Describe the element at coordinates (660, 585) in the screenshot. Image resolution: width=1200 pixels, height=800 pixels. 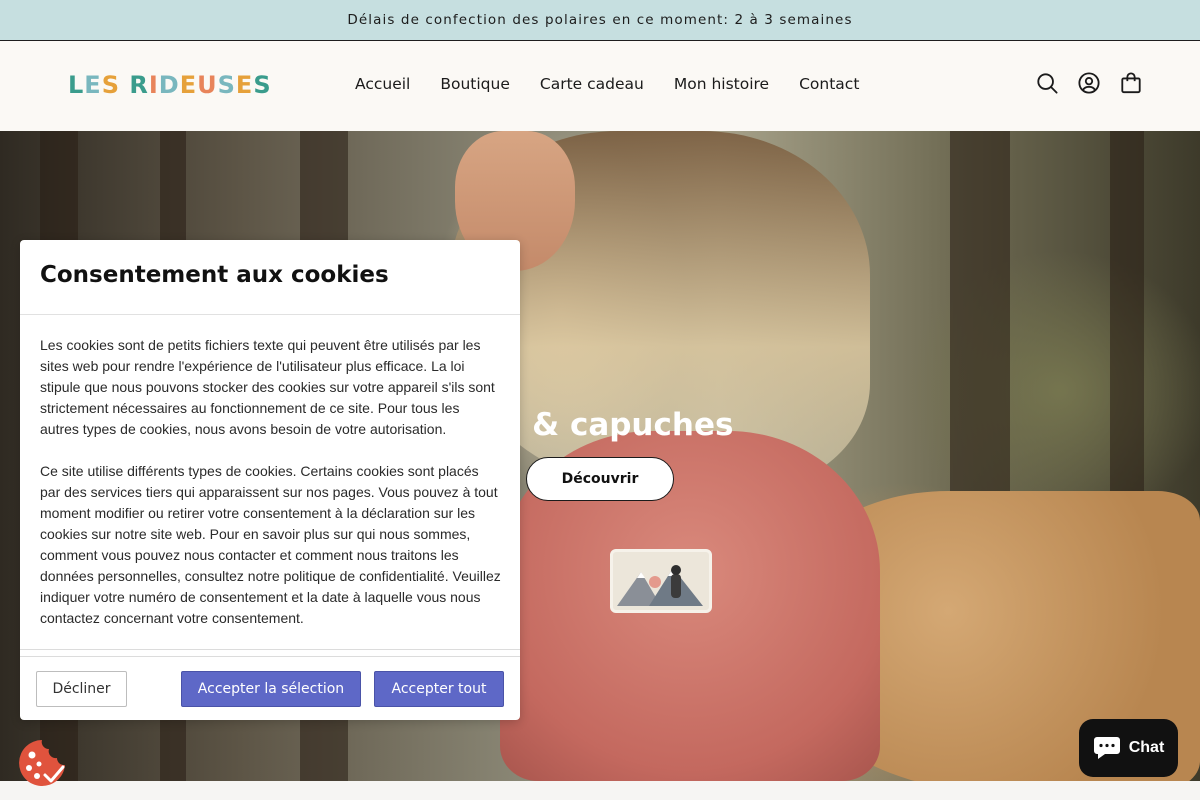
I see `mountain-patch-icon` at that location.